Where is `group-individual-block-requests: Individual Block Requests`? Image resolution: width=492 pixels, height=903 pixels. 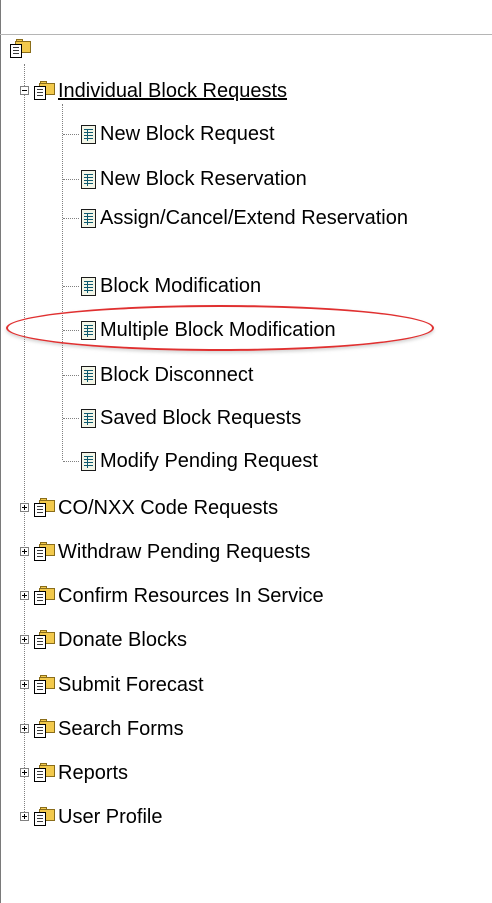
group-individual-block-requests: Individual Block Requests is located at coordinates (160, 91).